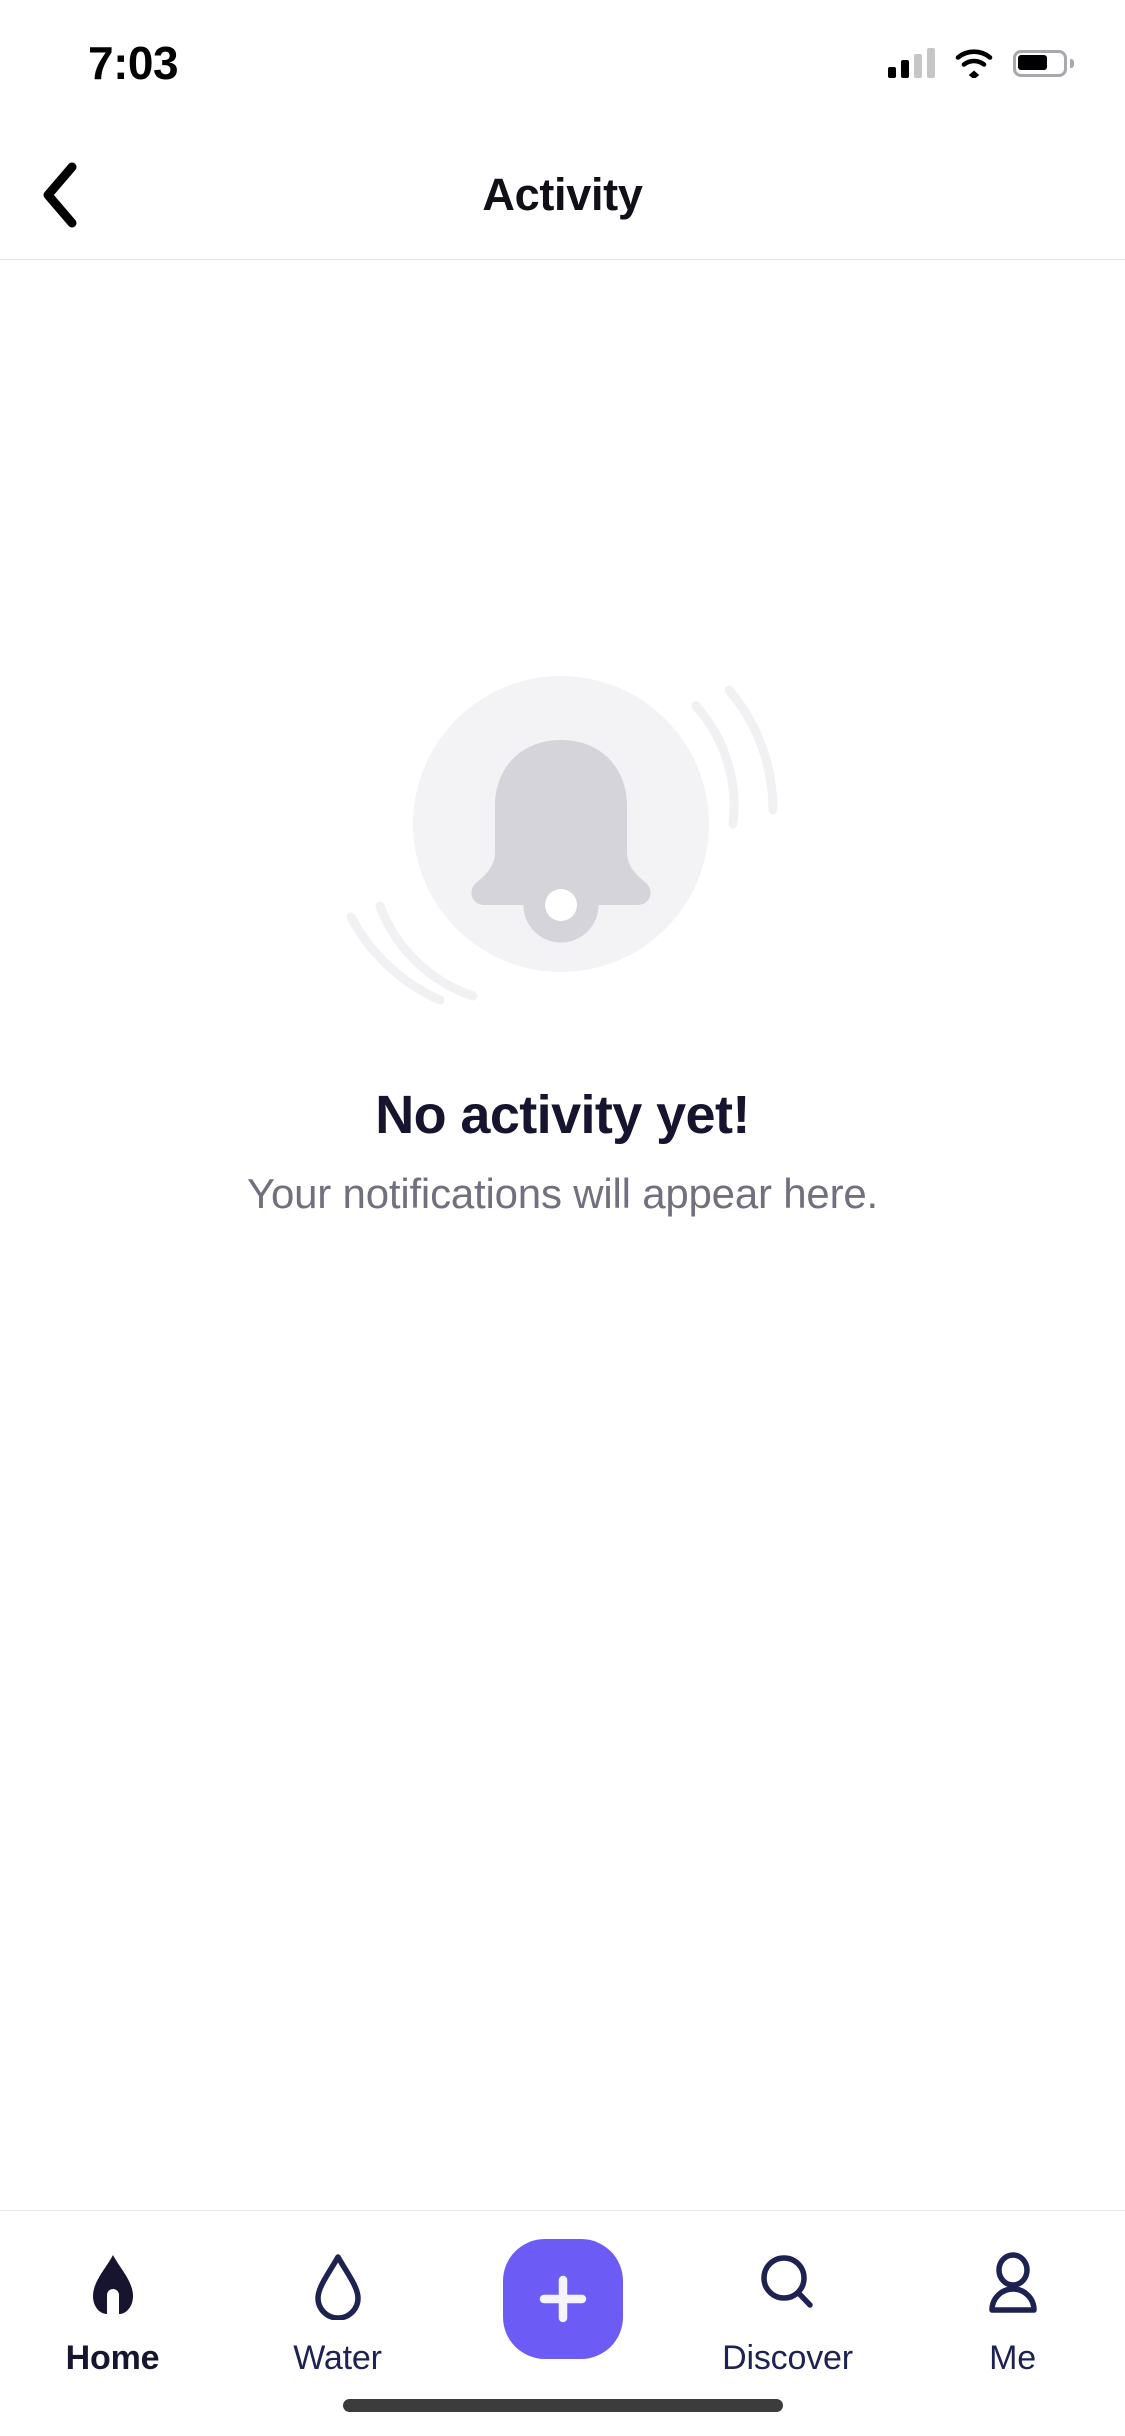  What do you see at coordinates (562, 1115) in the screenshot?
I see `empty-state-title: No activity yet!` at bounding box center [562, 1115].